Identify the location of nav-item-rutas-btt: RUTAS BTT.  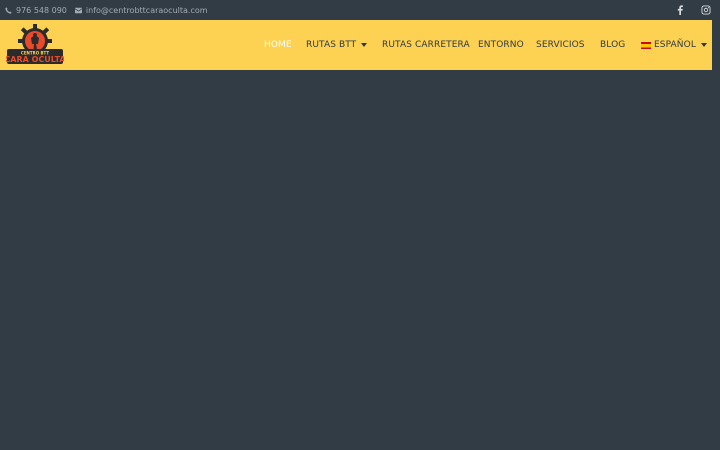
(337, 45).